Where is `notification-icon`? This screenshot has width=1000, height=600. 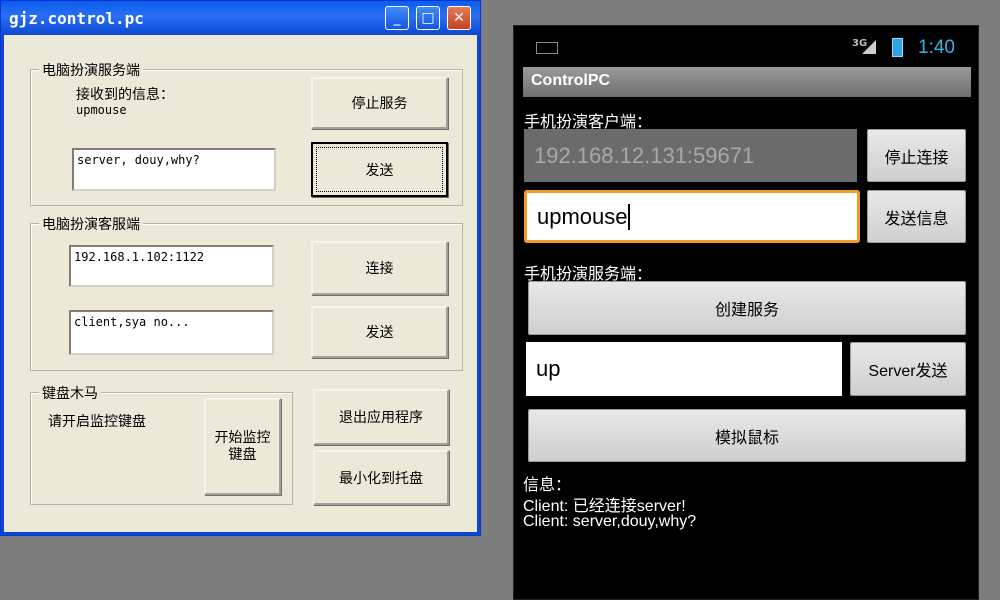 notification-icon is located at coordinates (547, 48).